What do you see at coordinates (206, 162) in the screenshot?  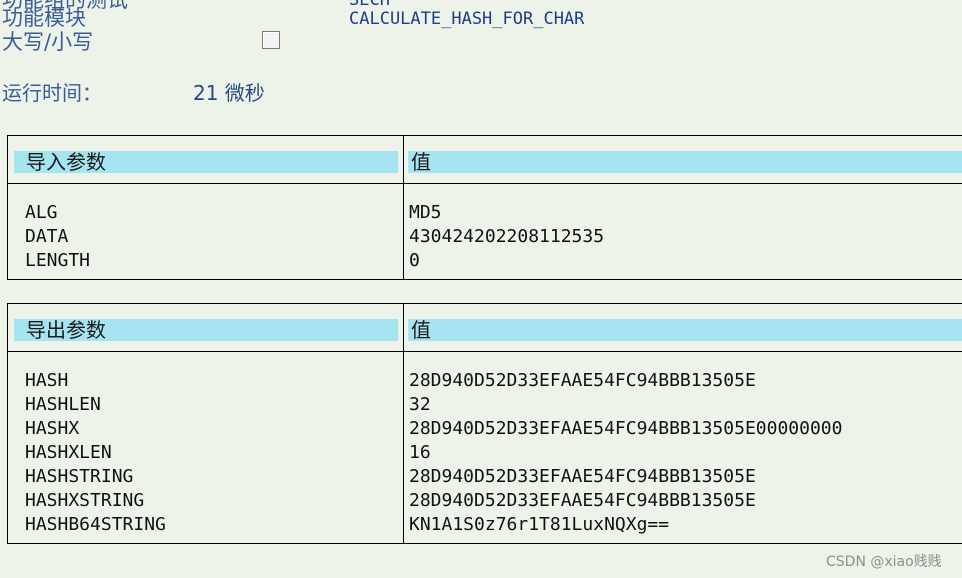 I see `import-param-name-header: 导入参数` at bounding box center [206, 162].